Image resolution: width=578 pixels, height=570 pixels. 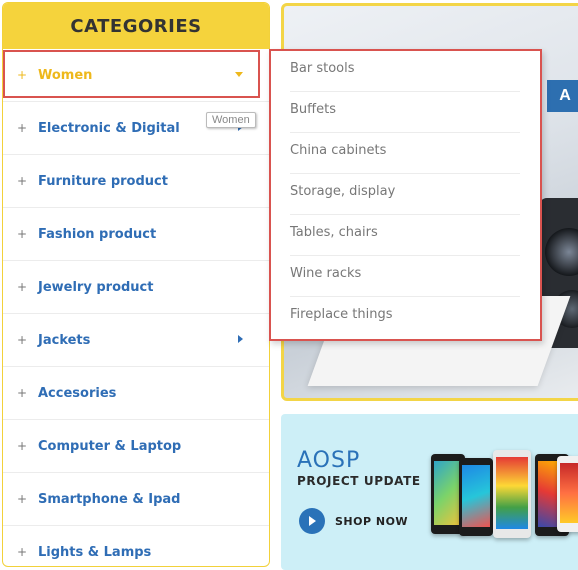 What do you see at coordinates (109, 128) in the screenshot?
I see `category-label: Electronic & Digital` at bounding box center [109, 128].